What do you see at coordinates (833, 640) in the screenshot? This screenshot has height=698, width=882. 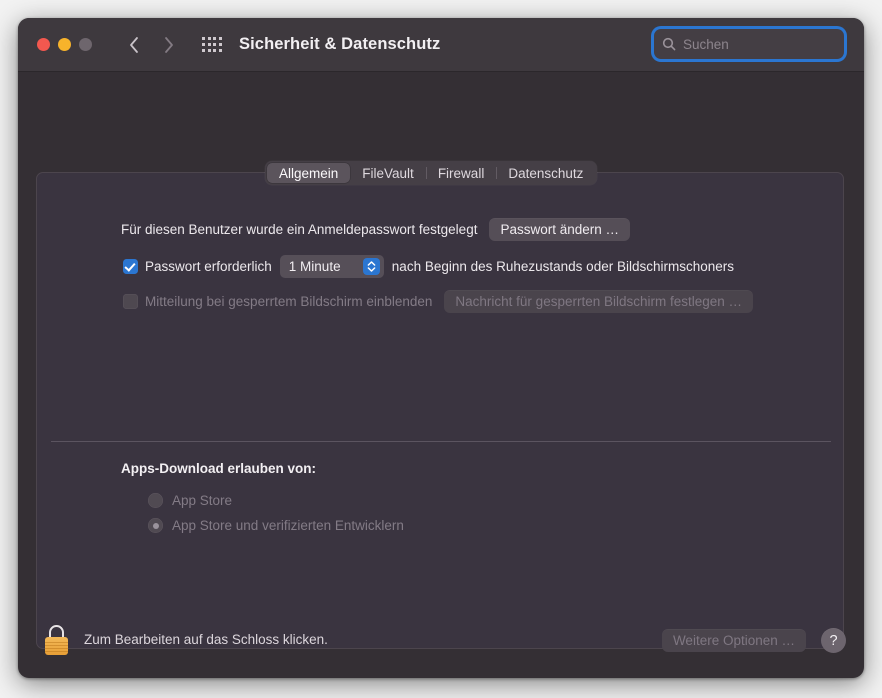 I see `help-button: ?` at bounding box center [833, 640].